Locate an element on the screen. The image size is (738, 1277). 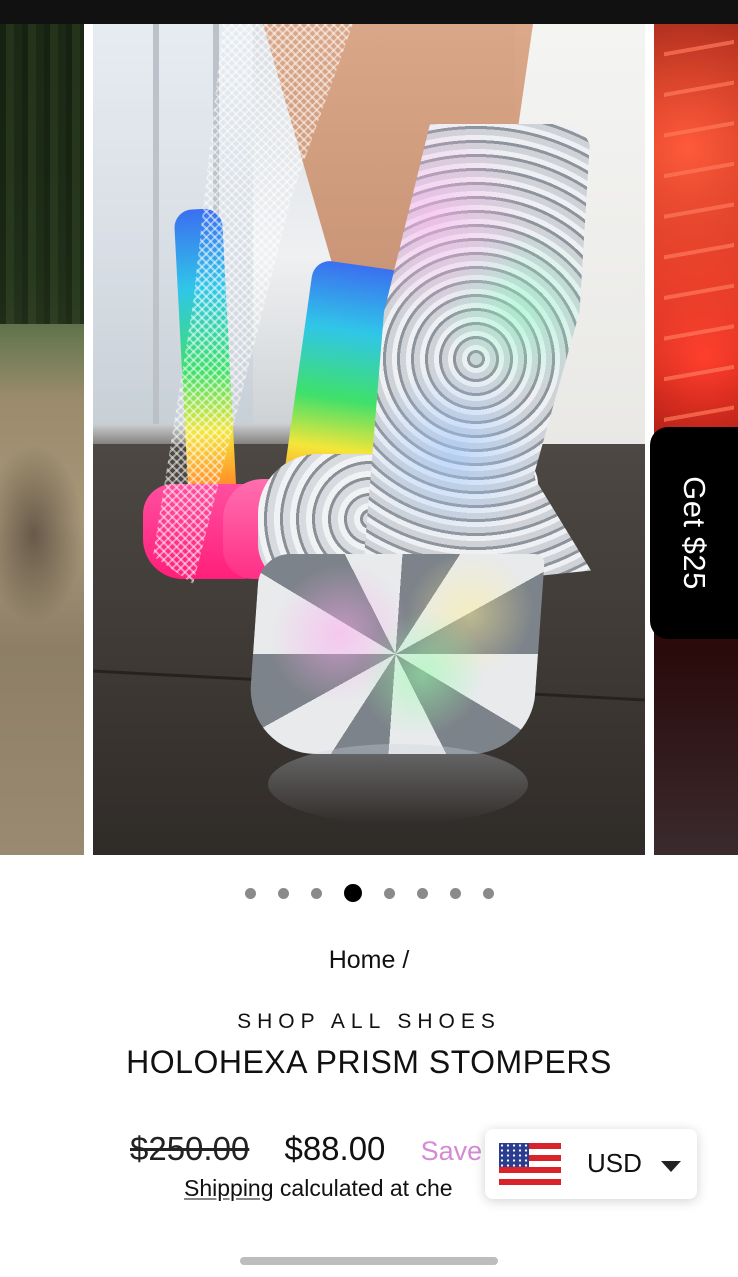
get-25-promo-tab: Get $25 is located at coordinates (694, 533).